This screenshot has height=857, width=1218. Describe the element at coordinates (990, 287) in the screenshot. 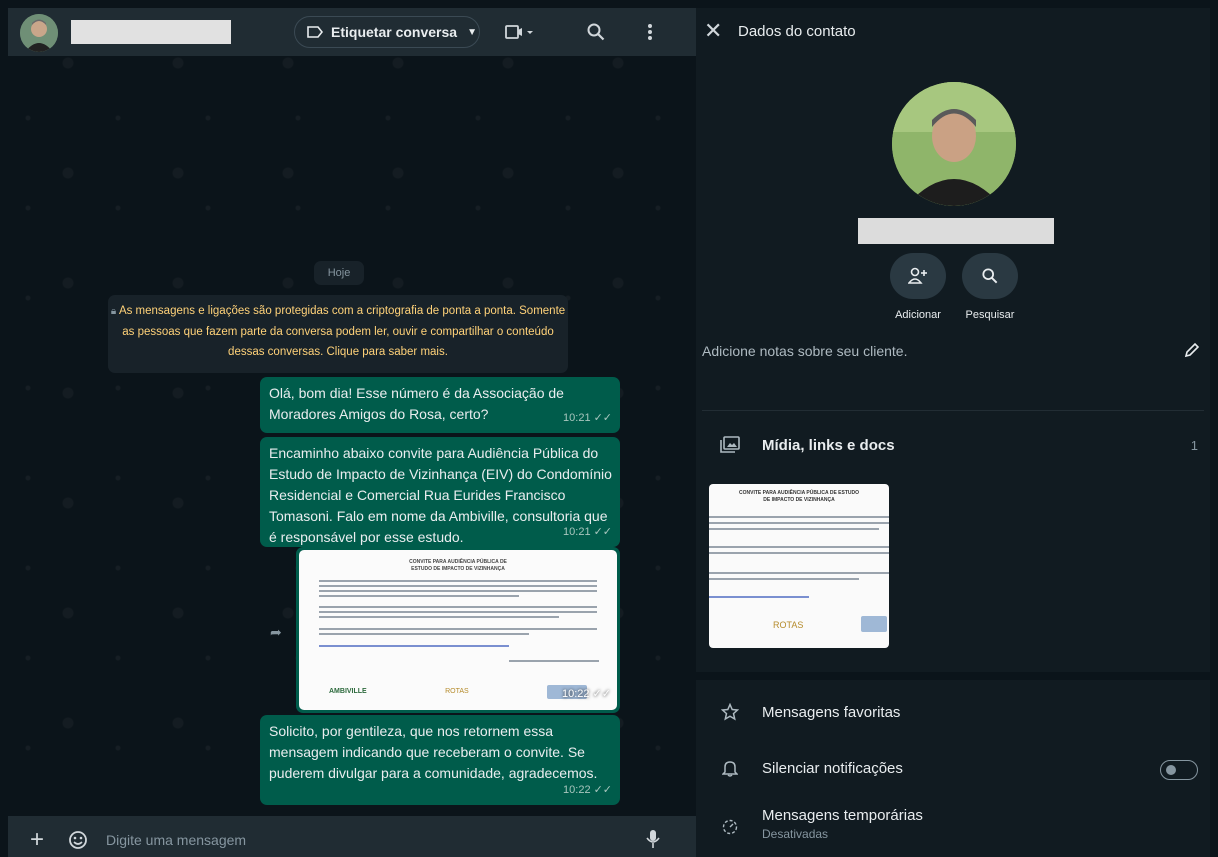

I see `search-contact-action: Pesquisar` at that location.